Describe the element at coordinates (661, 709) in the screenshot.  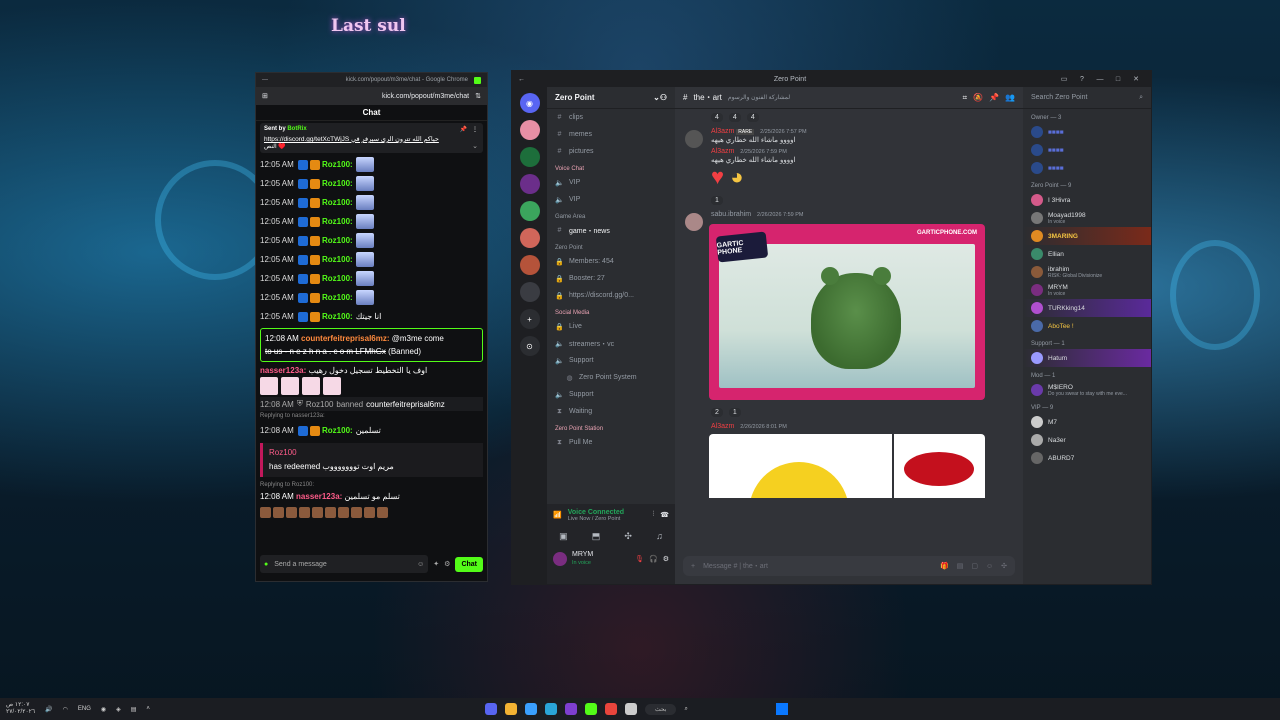
I see `taskbar-search: بحث` at that location.